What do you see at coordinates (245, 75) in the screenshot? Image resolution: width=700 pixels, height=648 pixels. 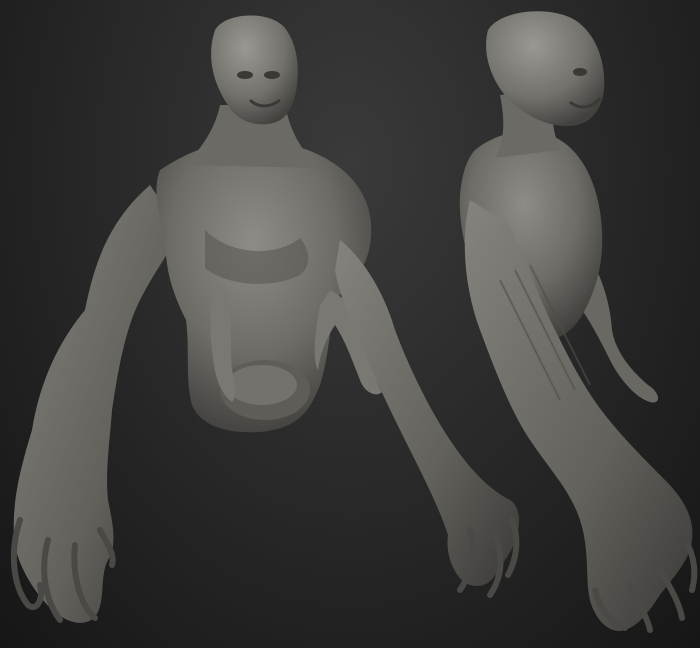 I see `front-eye-left` at bounding box center [245, 75].